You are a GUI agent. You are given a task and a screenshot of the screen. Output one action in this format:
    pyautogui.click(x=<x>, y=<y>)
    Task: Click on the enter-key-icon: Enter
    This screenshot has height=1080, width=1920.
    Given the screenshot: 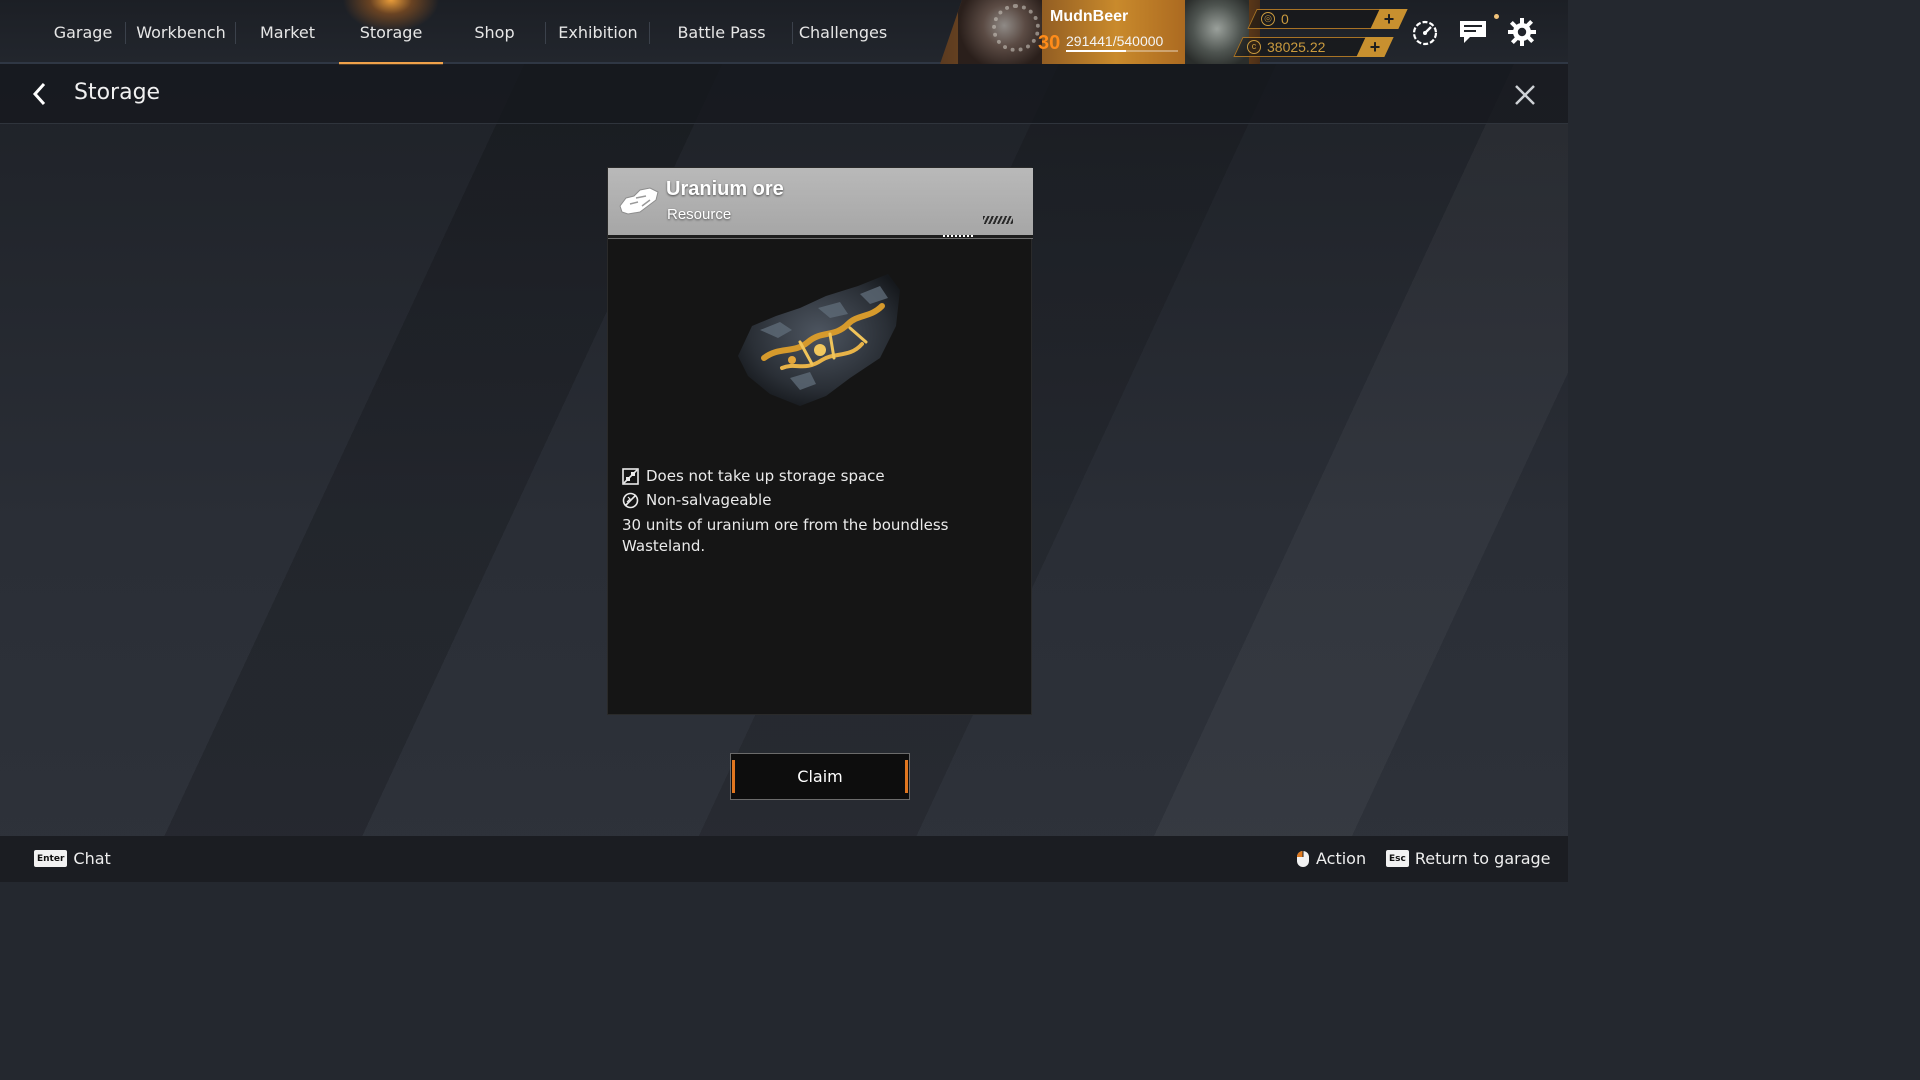 What is the action you would take?
    pyautogui.click(x=51, y=858)
    